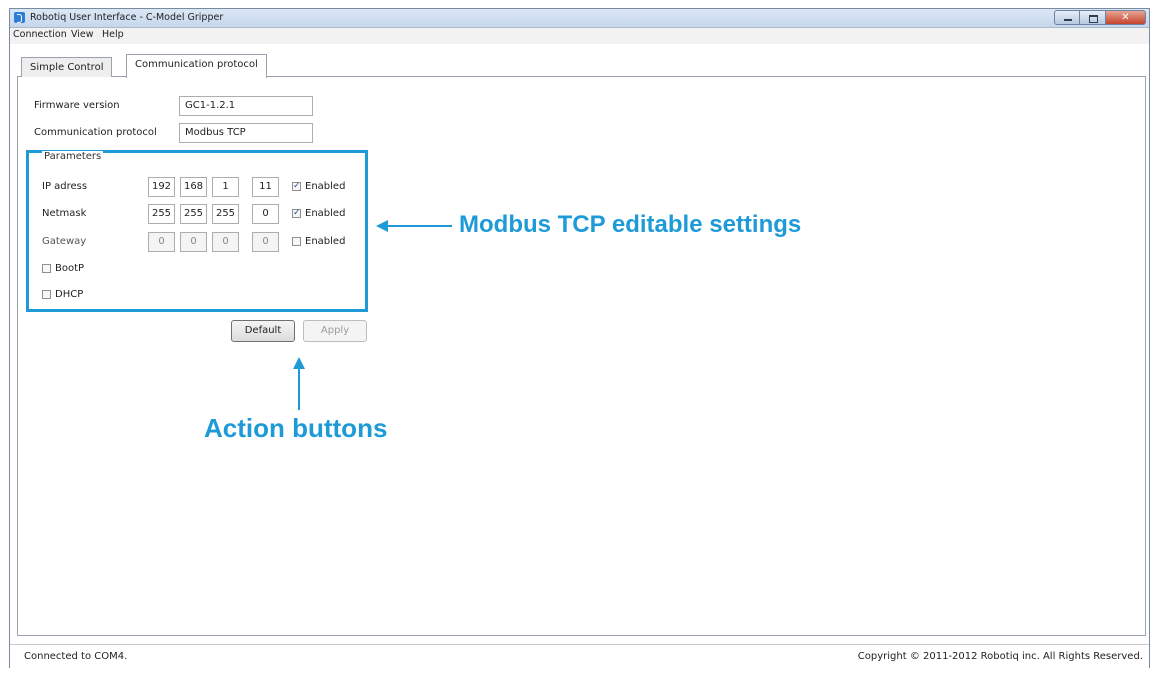 This screenshot has width=1154, height=675. Describe the element at coordinates (246, 106) in the screenshot. I see `firmware-version-field: GC1-1.2.1` at that location.